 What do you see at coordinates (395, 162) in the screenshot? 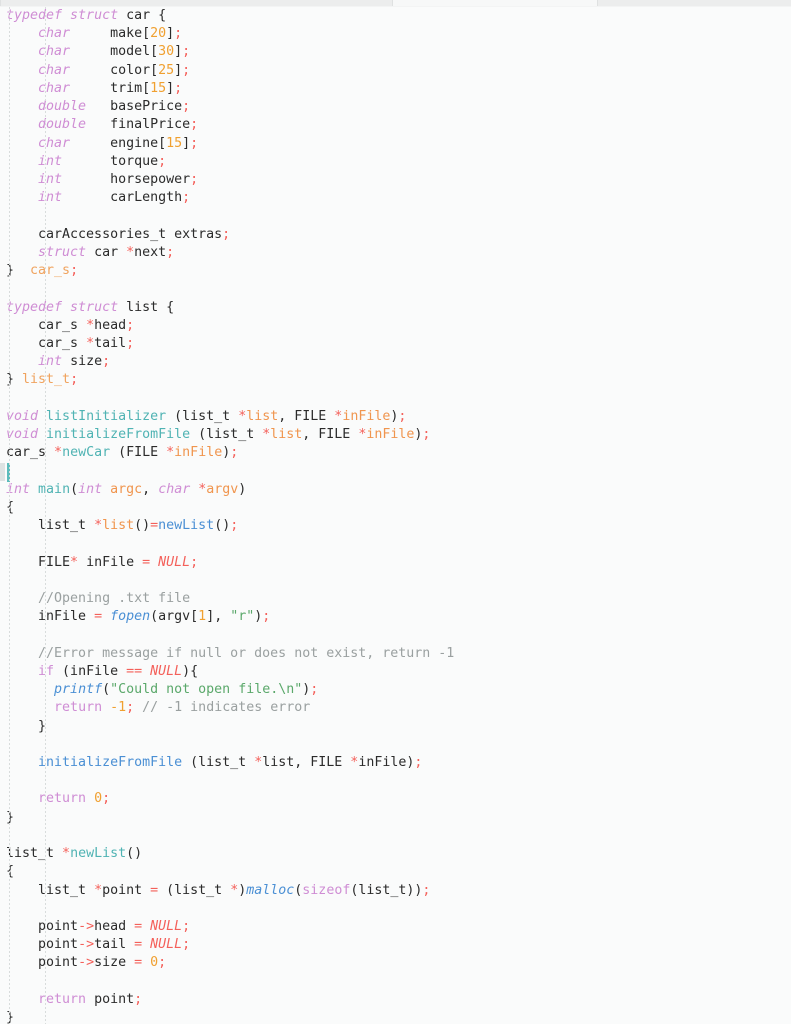
I see `code-line: int torque;` at bounding box center [395, 162].